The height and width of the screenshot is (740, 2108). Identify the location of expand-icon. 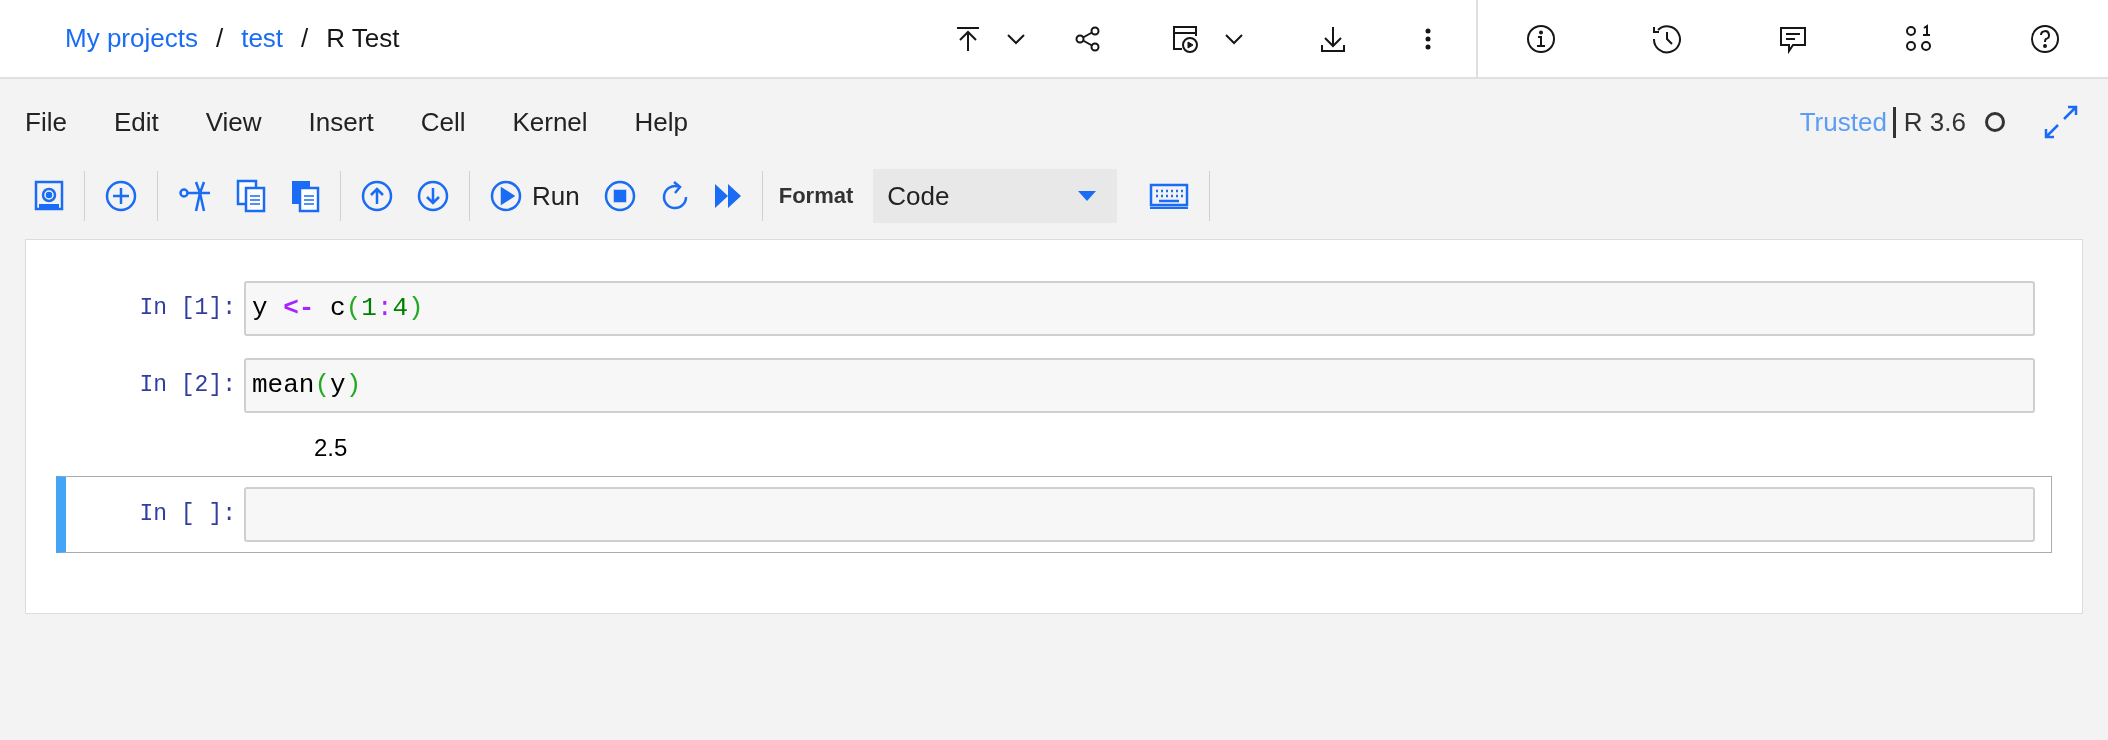
(2061, 122).